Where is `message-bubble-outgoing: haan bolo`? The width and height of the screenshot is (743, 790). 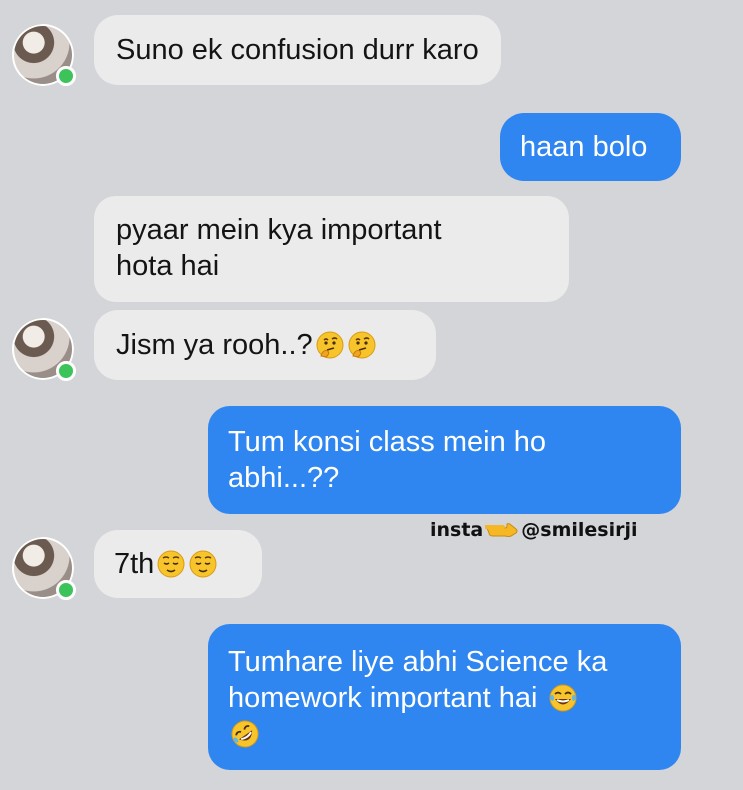
message-bubble-outgoing: haan bolo is located at coordinates (590, 147).